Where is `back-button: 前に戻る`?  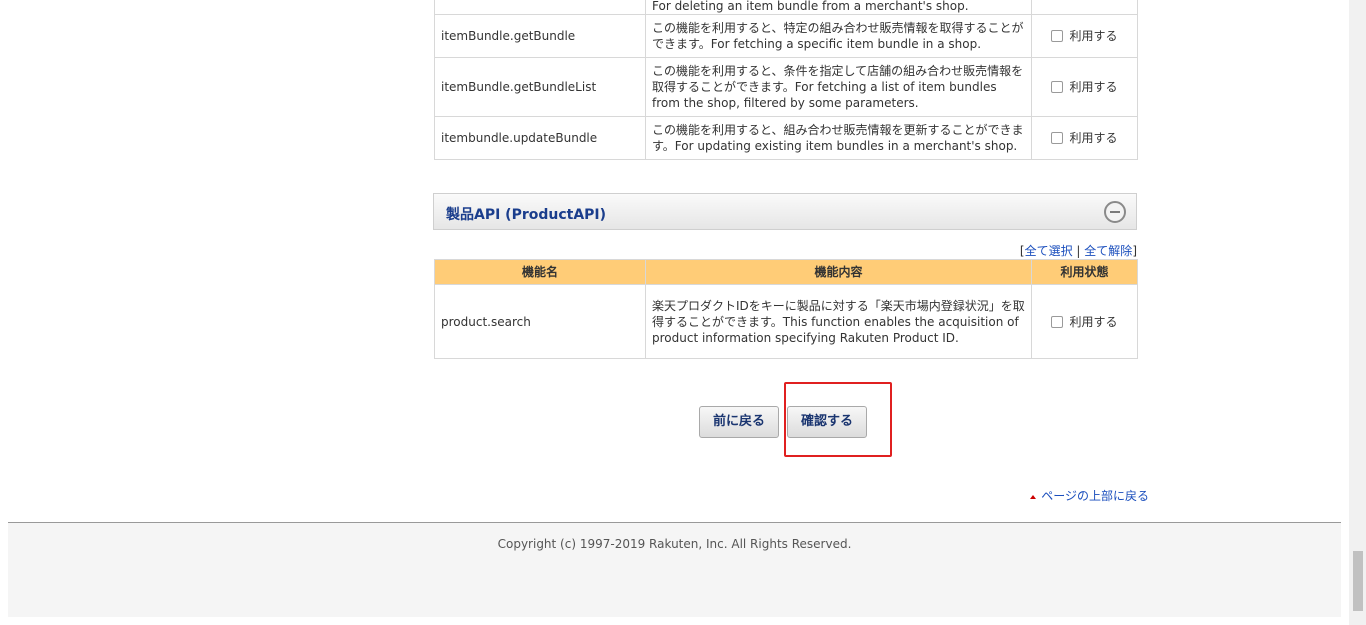 back-button: 前に戻る is located at coordinates (739, 422).